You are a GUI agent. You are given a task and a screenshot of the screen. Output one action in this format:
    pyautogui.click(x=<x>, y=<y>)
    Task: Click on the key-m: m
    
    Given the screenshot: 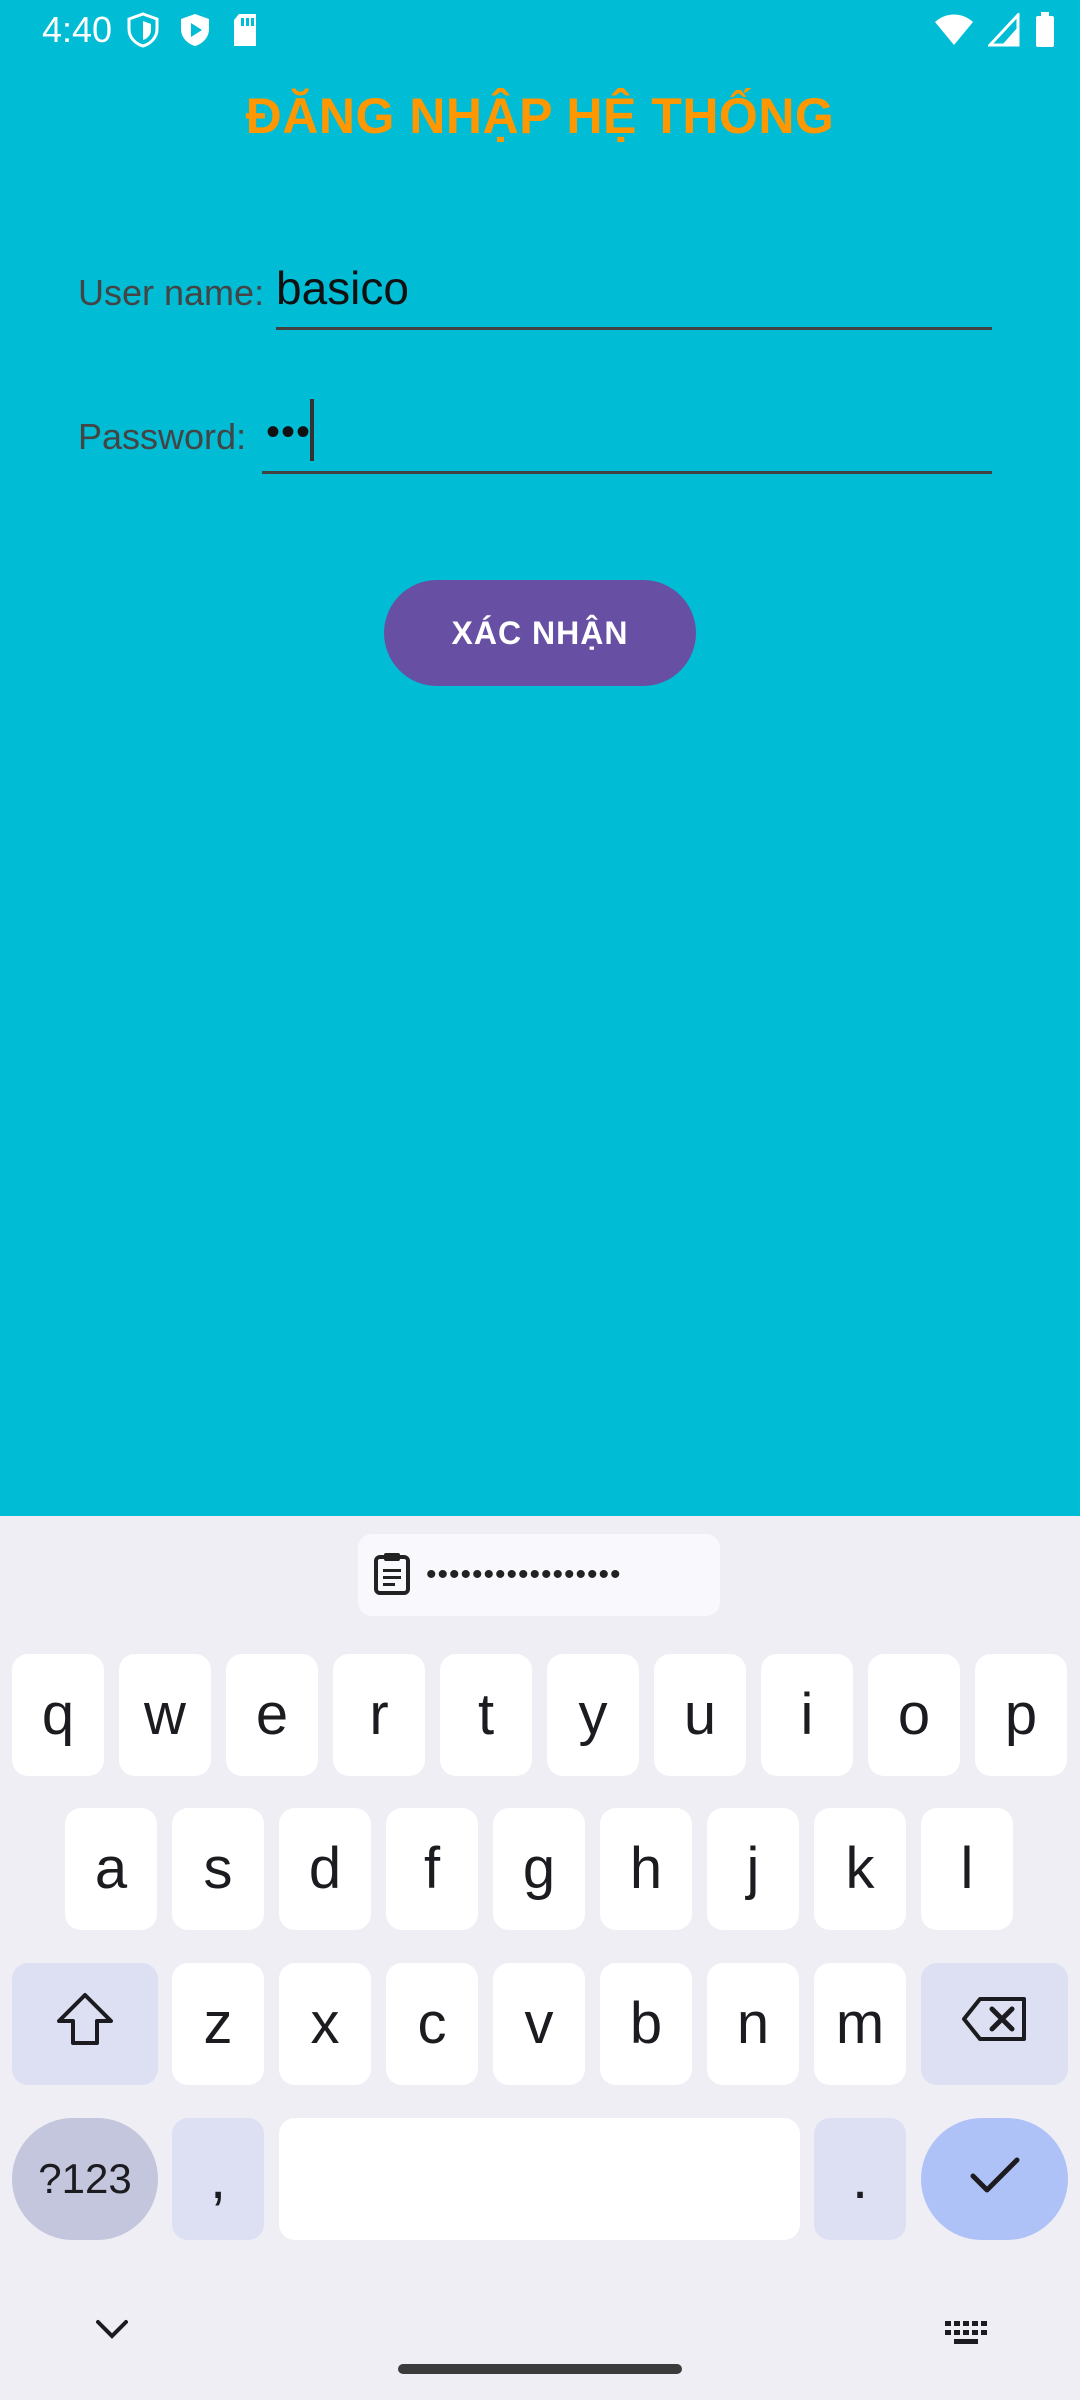 What is the action you would take?
    pyautogui.click(x=860, y=2024)
    